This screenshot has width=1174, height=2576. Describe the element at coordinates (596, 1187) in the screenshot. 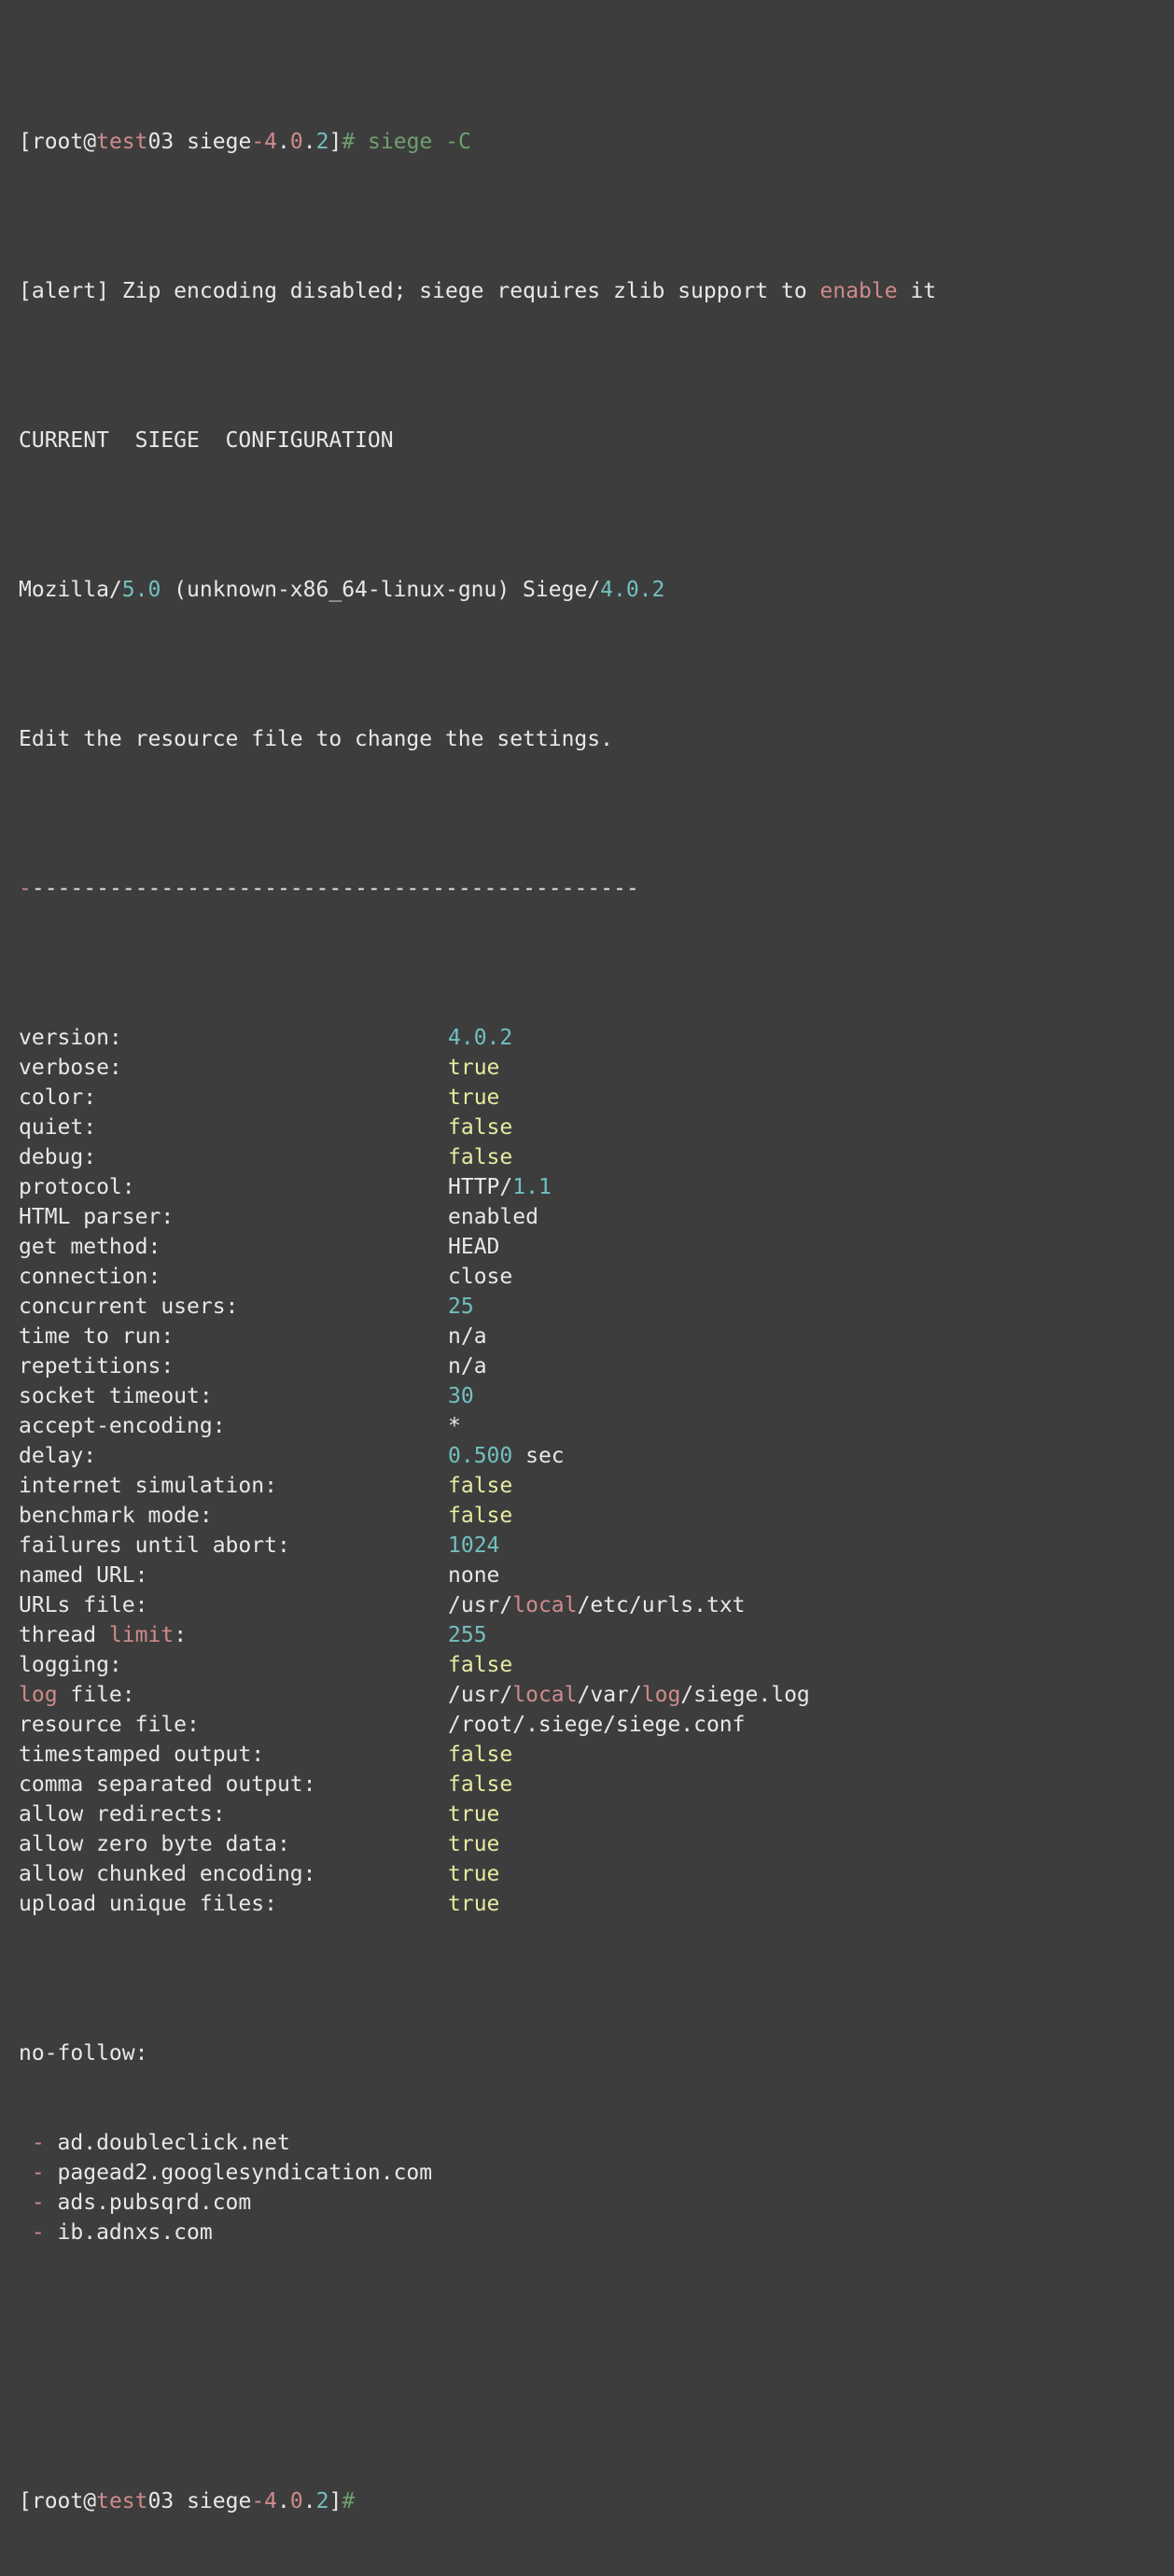

I see `config-row: protocol: HTTP/1.1` at that location.